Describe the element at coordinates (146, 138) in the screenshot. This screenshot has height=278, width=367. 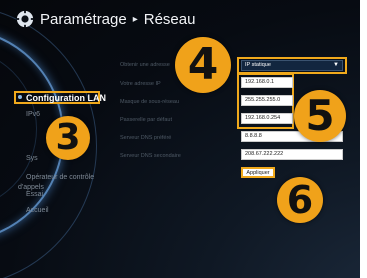
I see `label-dns-preferred: Serveur DNS préféré` at that location.